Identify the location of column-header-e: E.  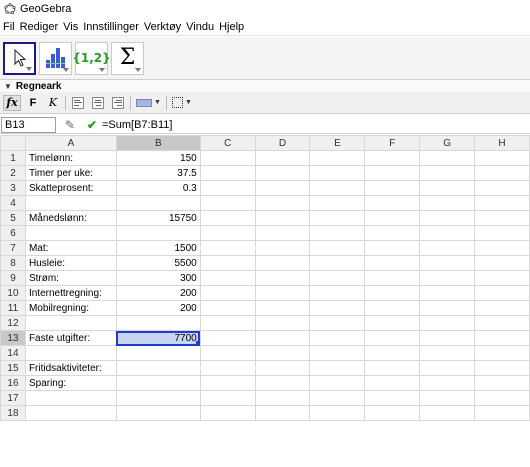
(337, 143).